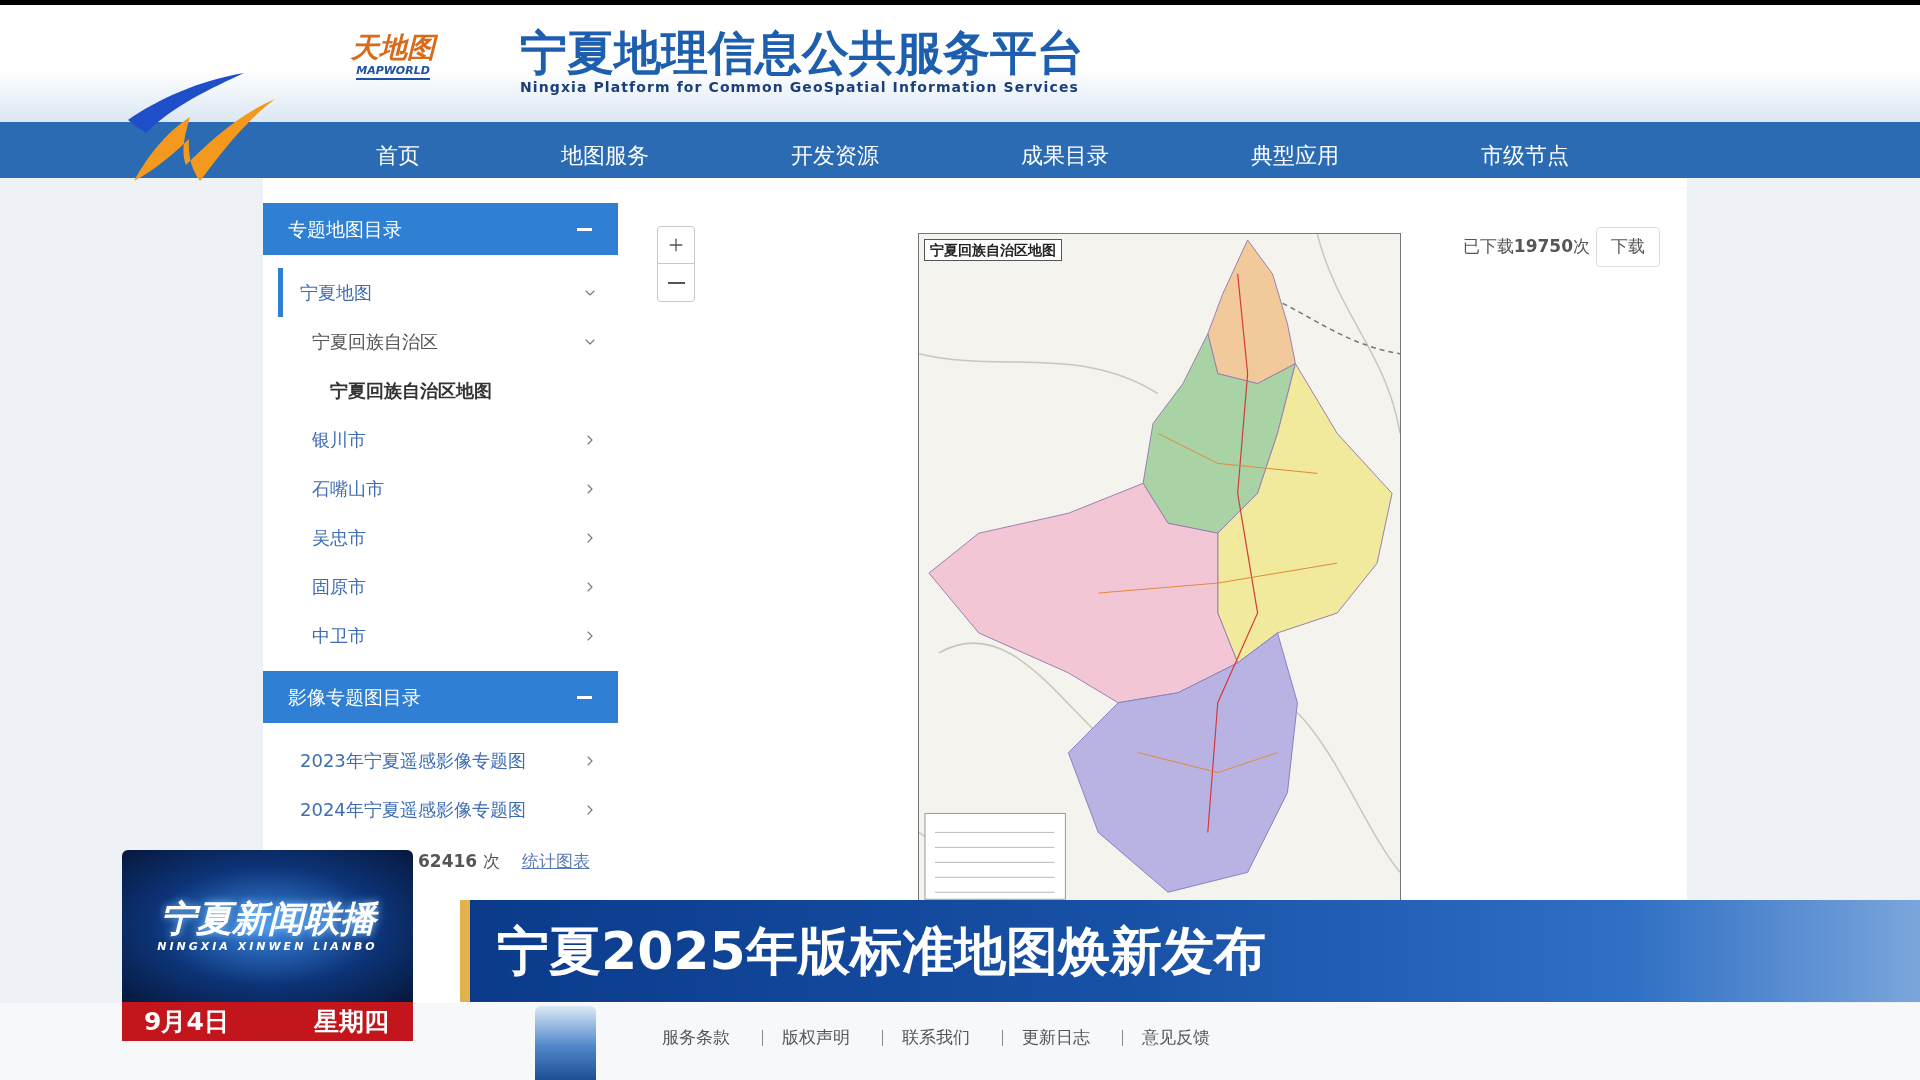 The width and height of the screenshot is (1920, 1080). Describe the element at coordinates (440, 341) in the screenshot. I see `tree-item: 宁夏回族自治区` at that location.